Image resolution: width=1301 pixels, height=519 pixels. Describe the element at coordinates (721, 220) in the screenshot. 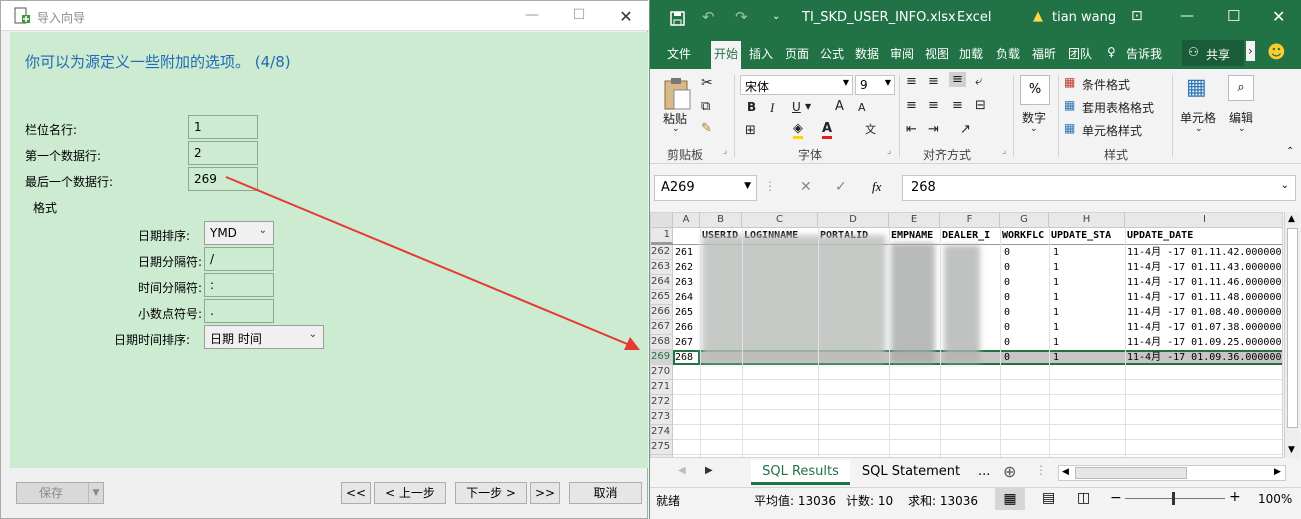

I see `column-header-b: B` at that location.